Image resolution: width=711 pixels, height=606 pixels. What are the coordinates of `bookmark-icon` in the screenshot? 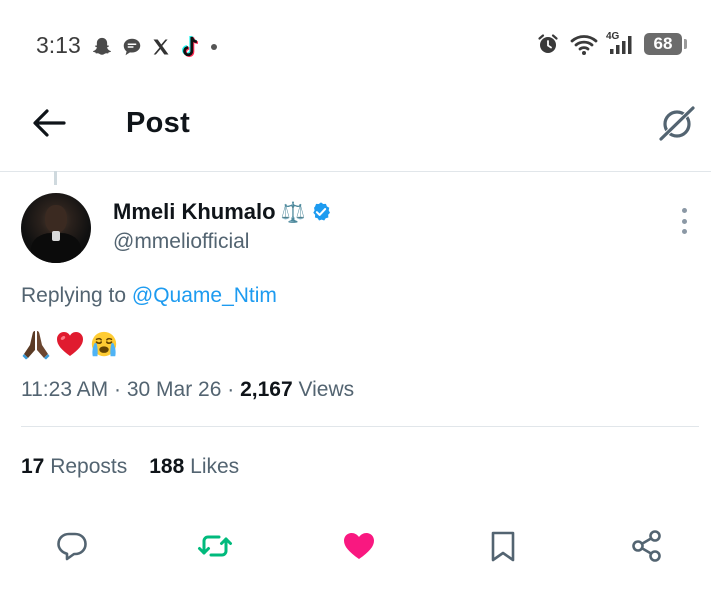 It's located at (503, 546).